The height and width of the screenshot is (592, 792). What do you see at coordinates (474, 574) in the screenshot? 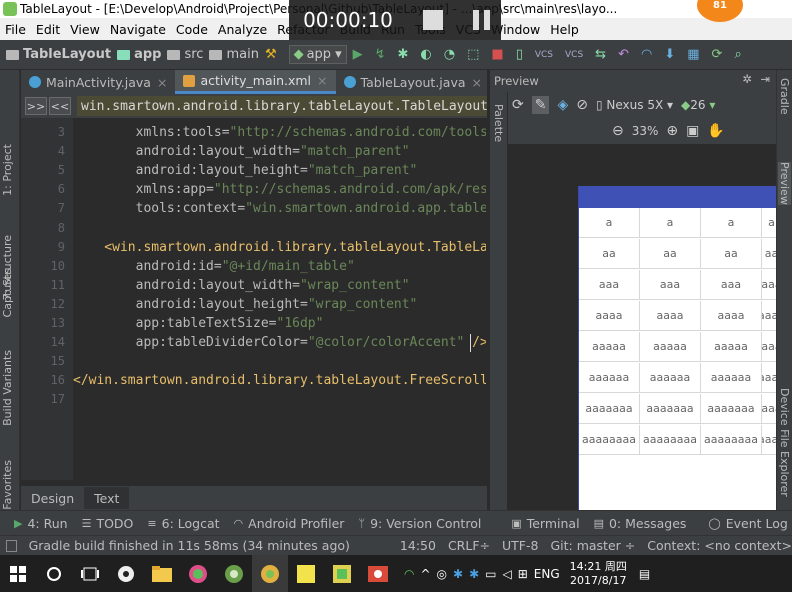
I see `tray-app-icon-2: ✱` at bounding box center [474, 574].